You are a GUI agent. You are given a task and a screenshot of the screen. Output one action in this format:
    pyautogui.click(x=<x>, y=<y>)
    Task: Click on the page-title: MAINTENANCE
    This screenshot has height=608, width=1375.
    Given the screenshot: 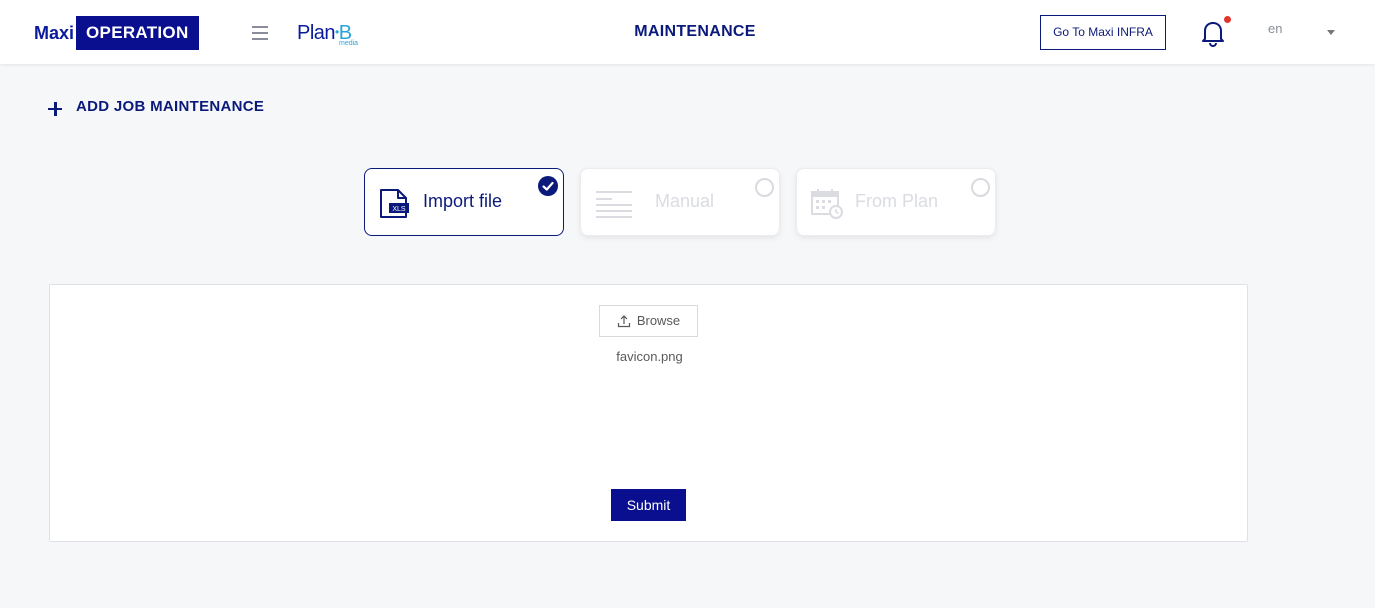 What is the action you would take?
    pyautogui.click(x=695, y=31)
    